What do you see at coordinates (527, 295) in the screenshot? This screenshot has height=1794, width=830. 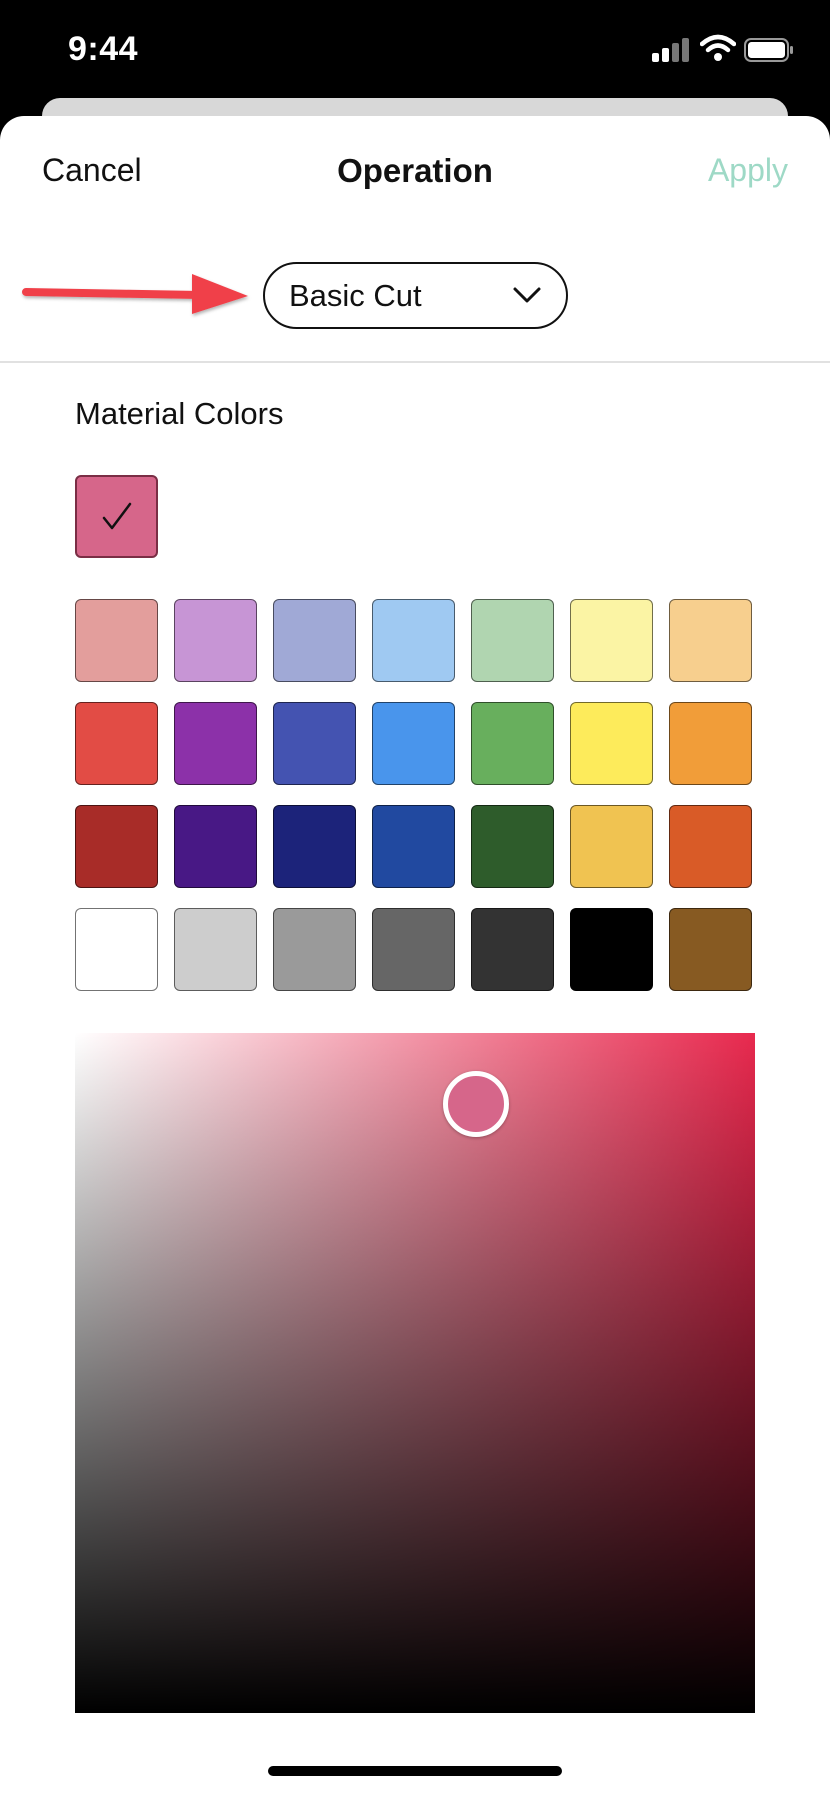 I see `chevron-down-icon` at bounding box center [527, 295].